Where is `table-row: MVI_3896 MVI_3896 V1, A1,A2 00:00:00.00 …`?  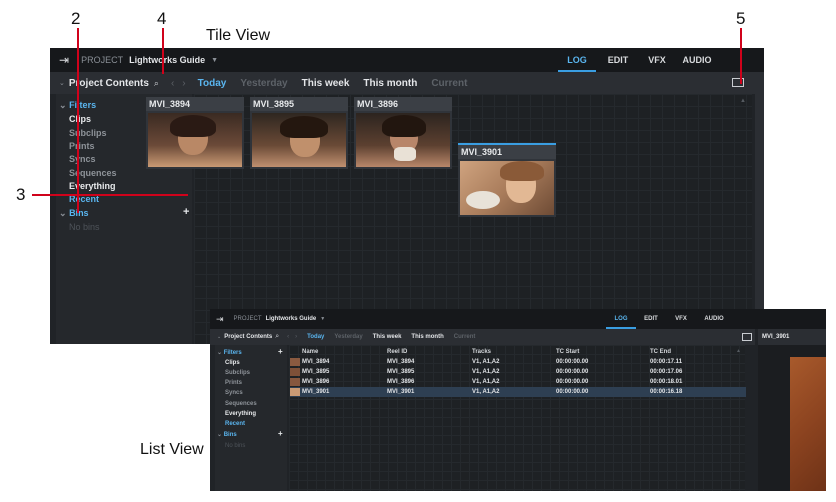 table-row: MVI_3896 MVI_3896 V1, A1,A2 00:00:00.00 … is located at coordinates (518, 382).